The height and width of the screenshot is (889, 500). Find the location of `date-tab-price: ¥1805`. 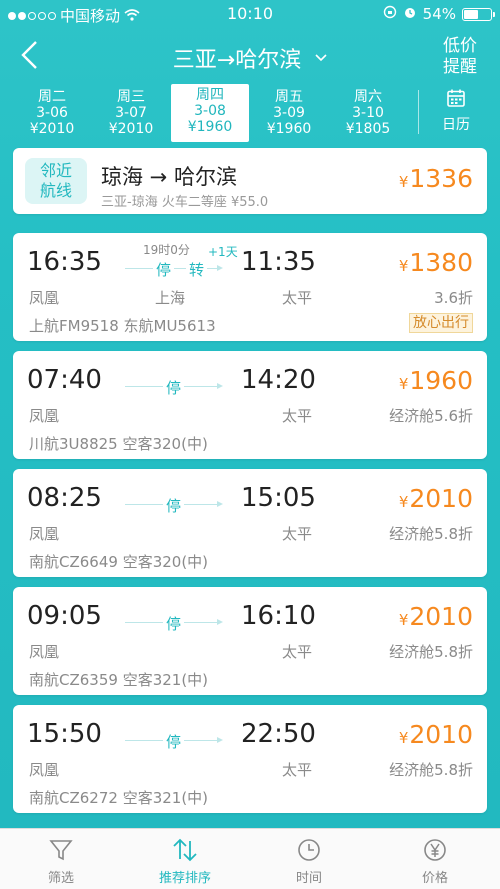

date-tab-price: ¥1805 is located at coordinates (368, 129).